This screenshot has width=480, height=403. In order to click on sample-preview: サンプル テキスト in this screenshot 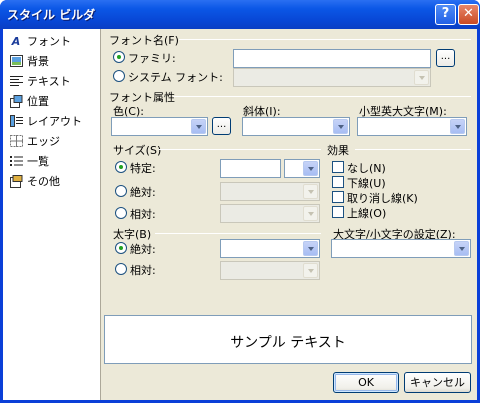, I will do `click(288, 339)`.